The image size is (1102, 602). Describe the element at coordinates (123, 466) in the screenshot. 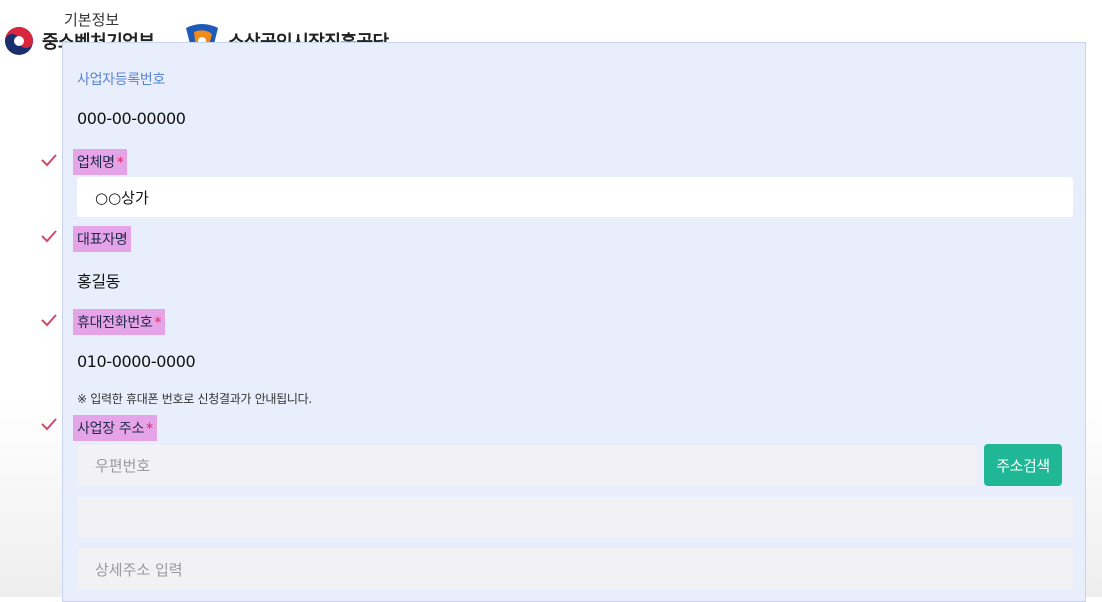

I see `postal-code-placeholder: 우편번호` at that location.